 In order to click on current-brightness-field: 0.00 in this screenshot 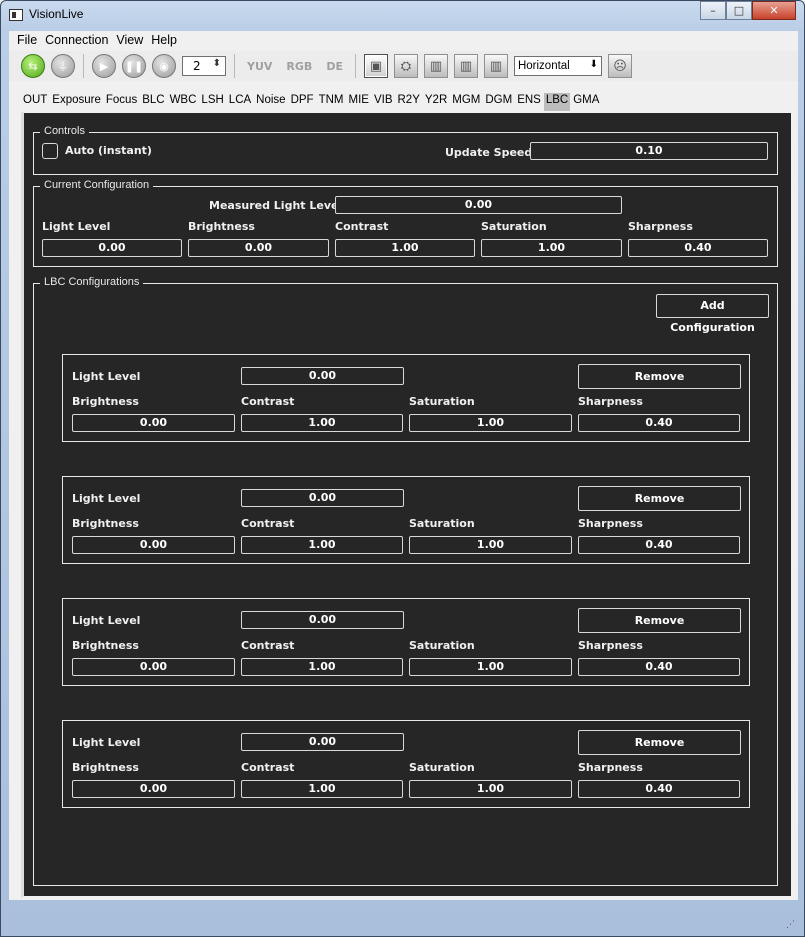, I will do `click(258, 248)`.